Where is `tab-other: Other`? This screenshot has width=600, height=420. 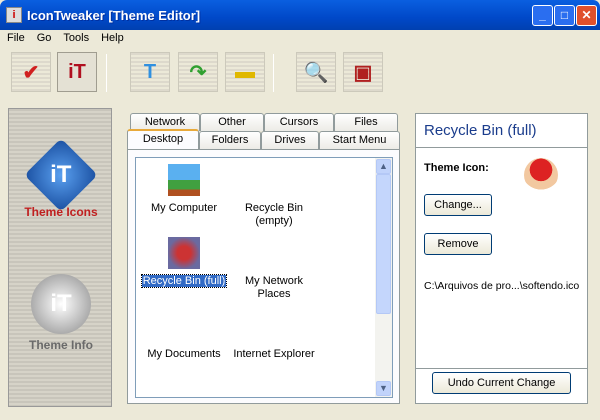
tab-other: Other is located at coordinates (232, 122).